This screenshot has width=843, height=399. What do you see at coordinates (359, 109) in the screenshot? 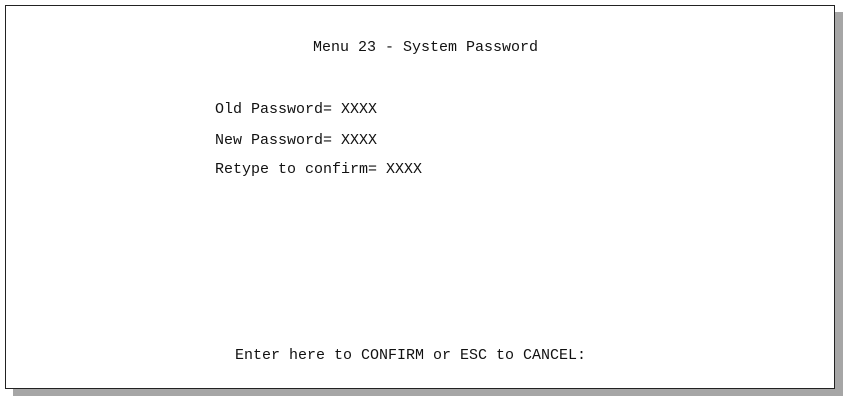
I see `old-password-field: XXXX` at bounding box center [359, 109].